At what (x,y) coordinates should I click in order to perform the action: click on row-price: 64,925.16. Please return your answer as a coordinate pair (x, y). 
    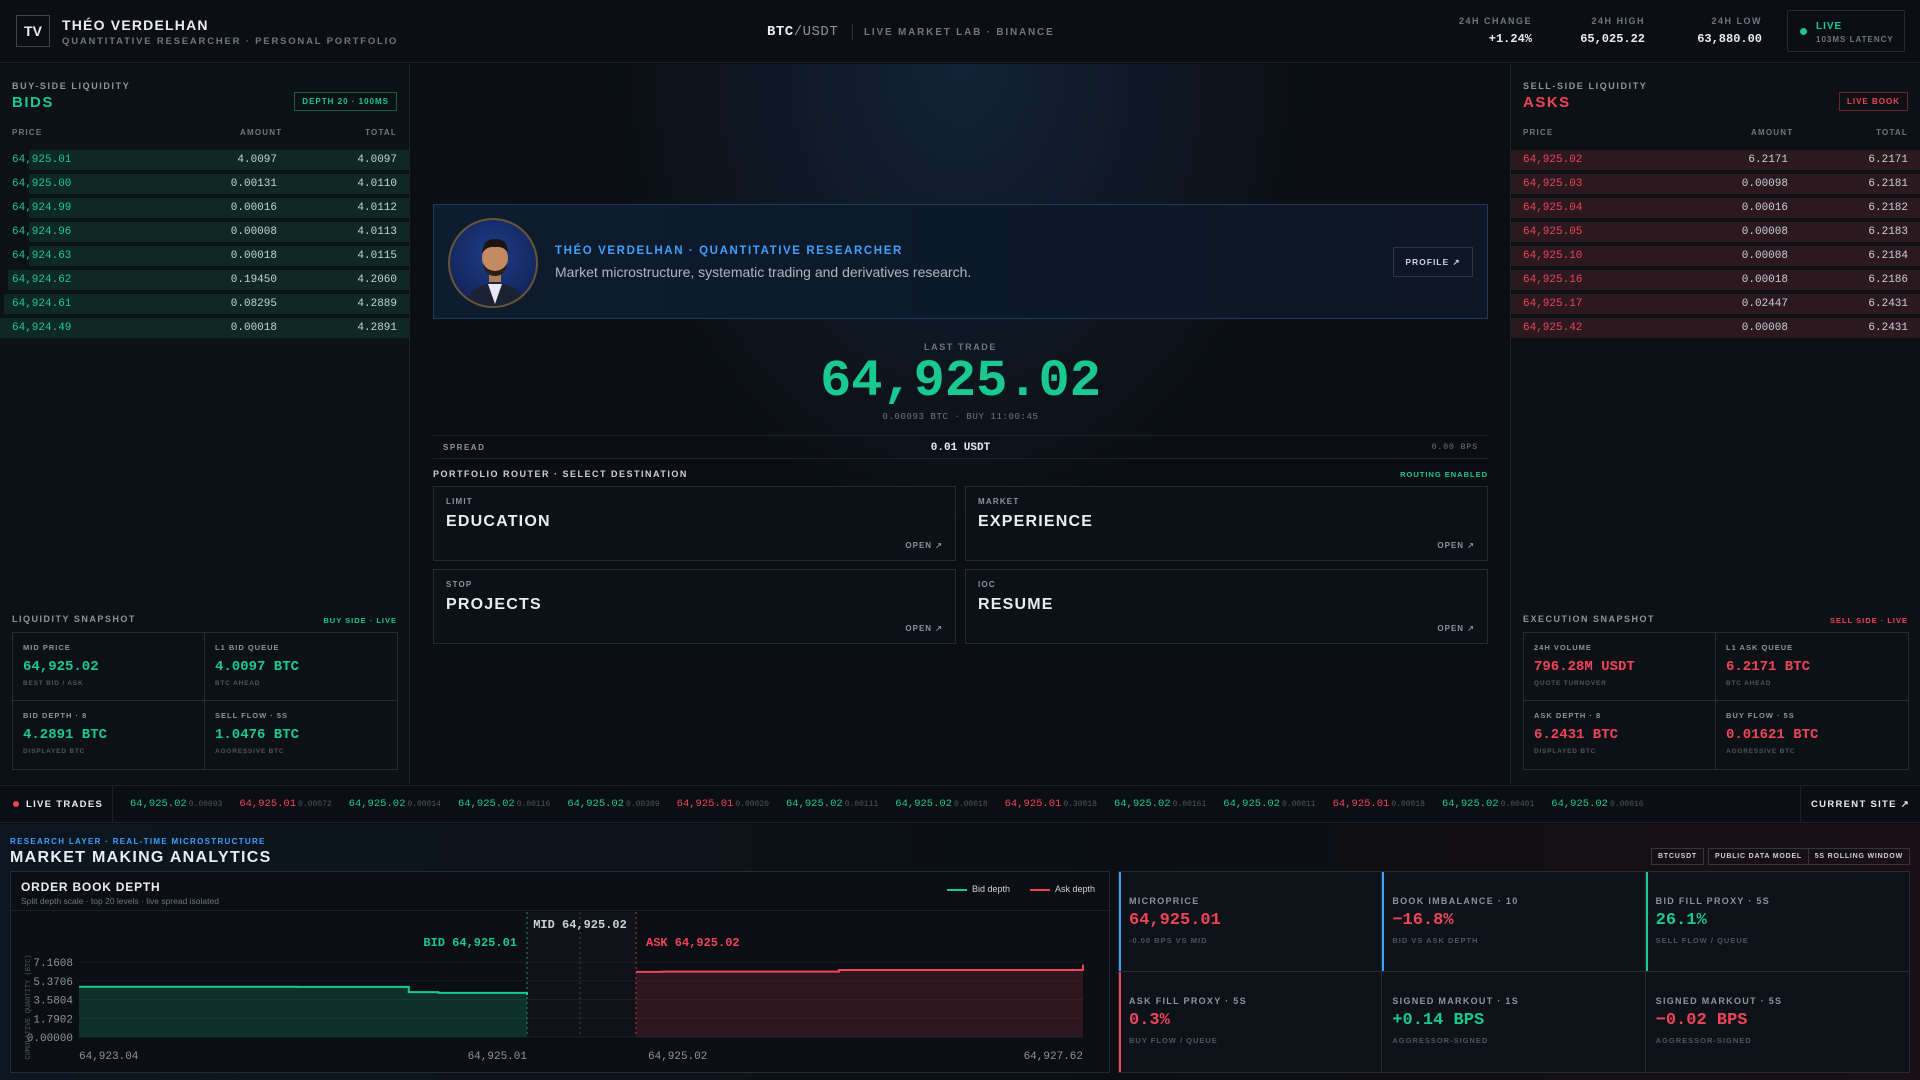
    Looking at the image, I should click on (1553, 280).